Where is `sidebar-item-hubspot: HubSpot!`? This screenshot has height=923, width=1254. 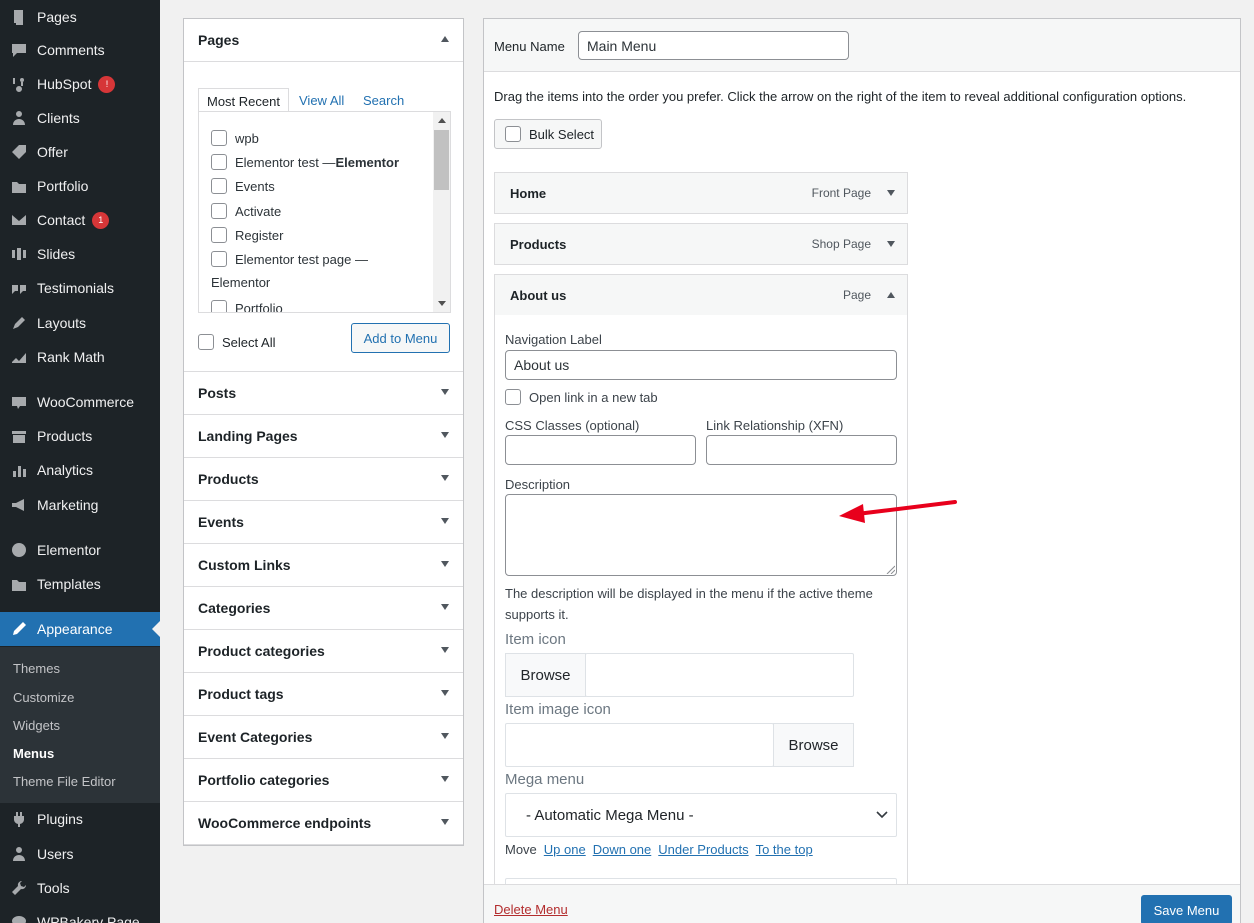
sidebar-item-hubspot: HubSpot! is located at coordinates (80, 84).